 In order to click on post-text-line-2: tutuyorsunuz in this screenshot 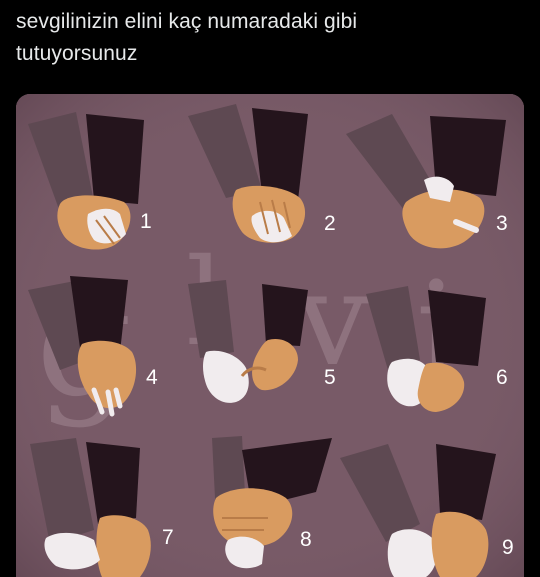, I will do `click(77, 53)`.